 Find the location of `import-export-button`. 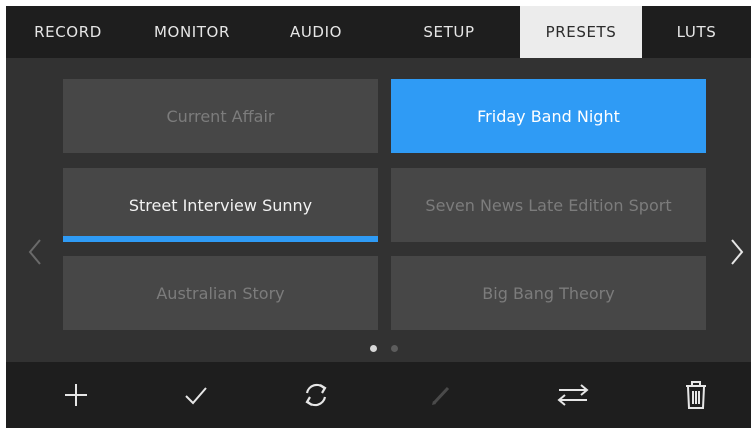

import-export-button is located at coordinates (573, 395).